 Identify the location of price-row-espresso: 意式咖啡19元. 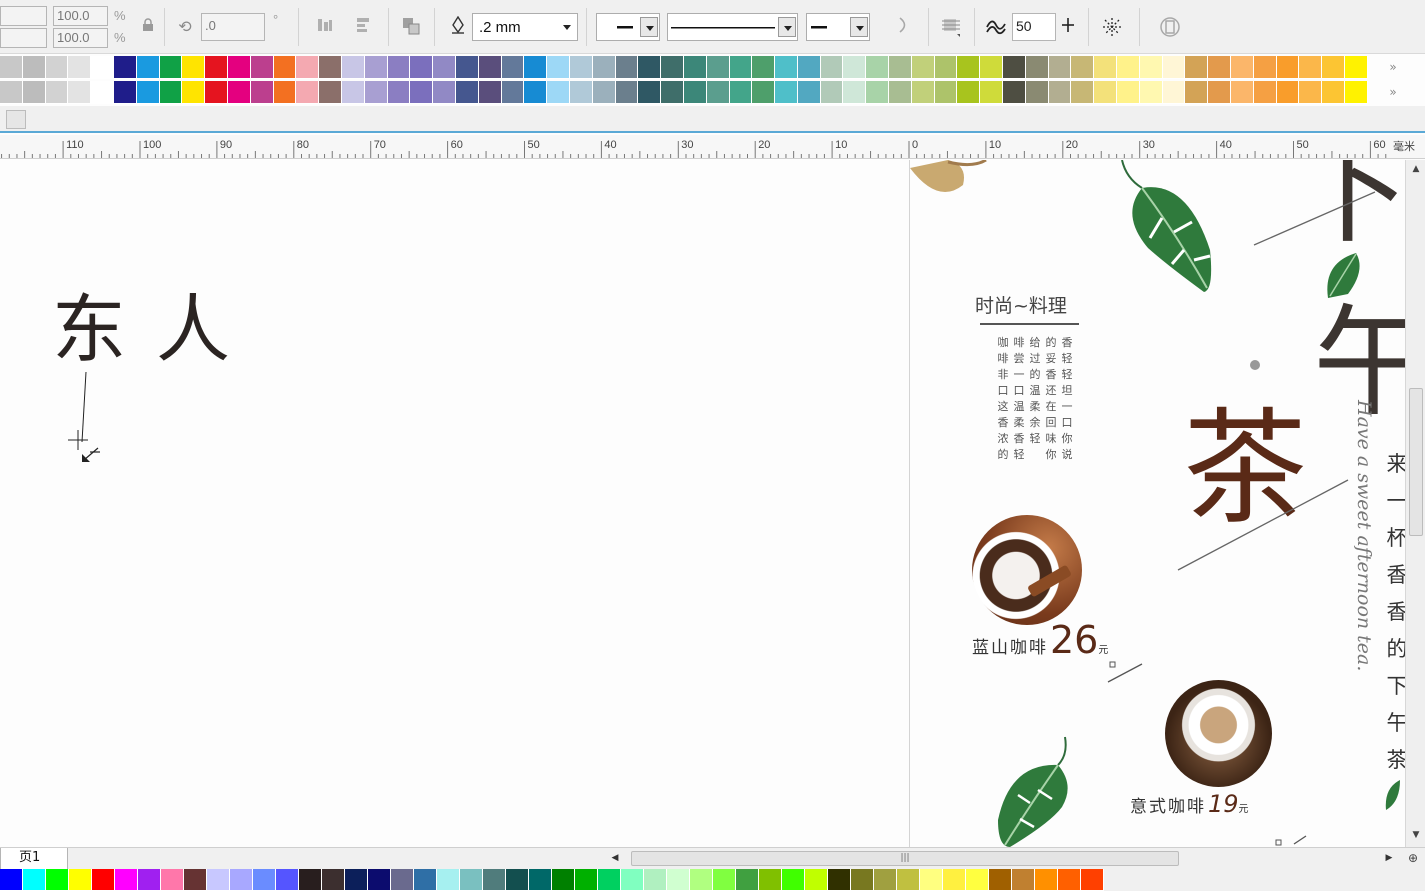
(1189, 804).